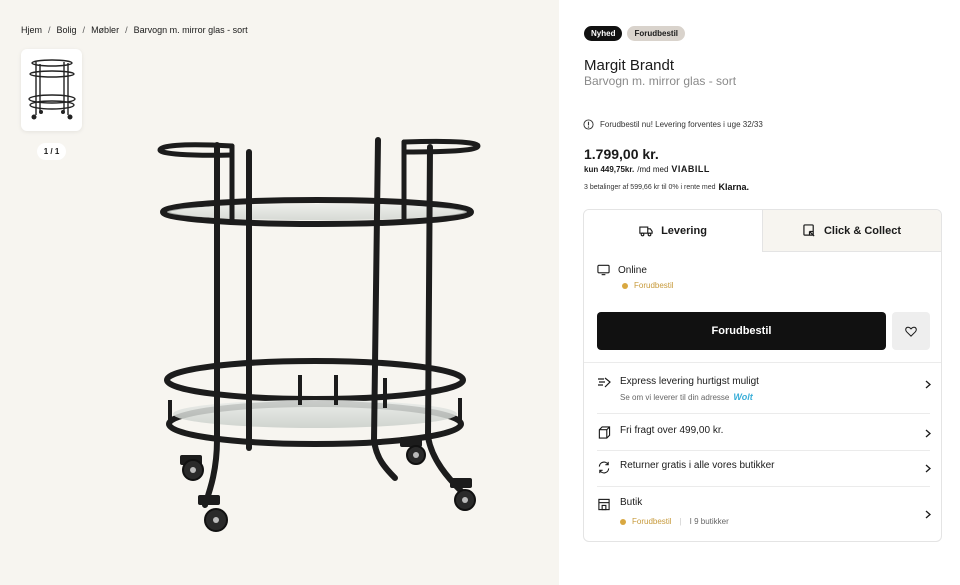 The height and width of the screenshot is (585, 960). What do you see at coordinates (656, 33) in the screenshot?
I see `preorder-badge: Forudbestil` at bounding box center [656, 33].